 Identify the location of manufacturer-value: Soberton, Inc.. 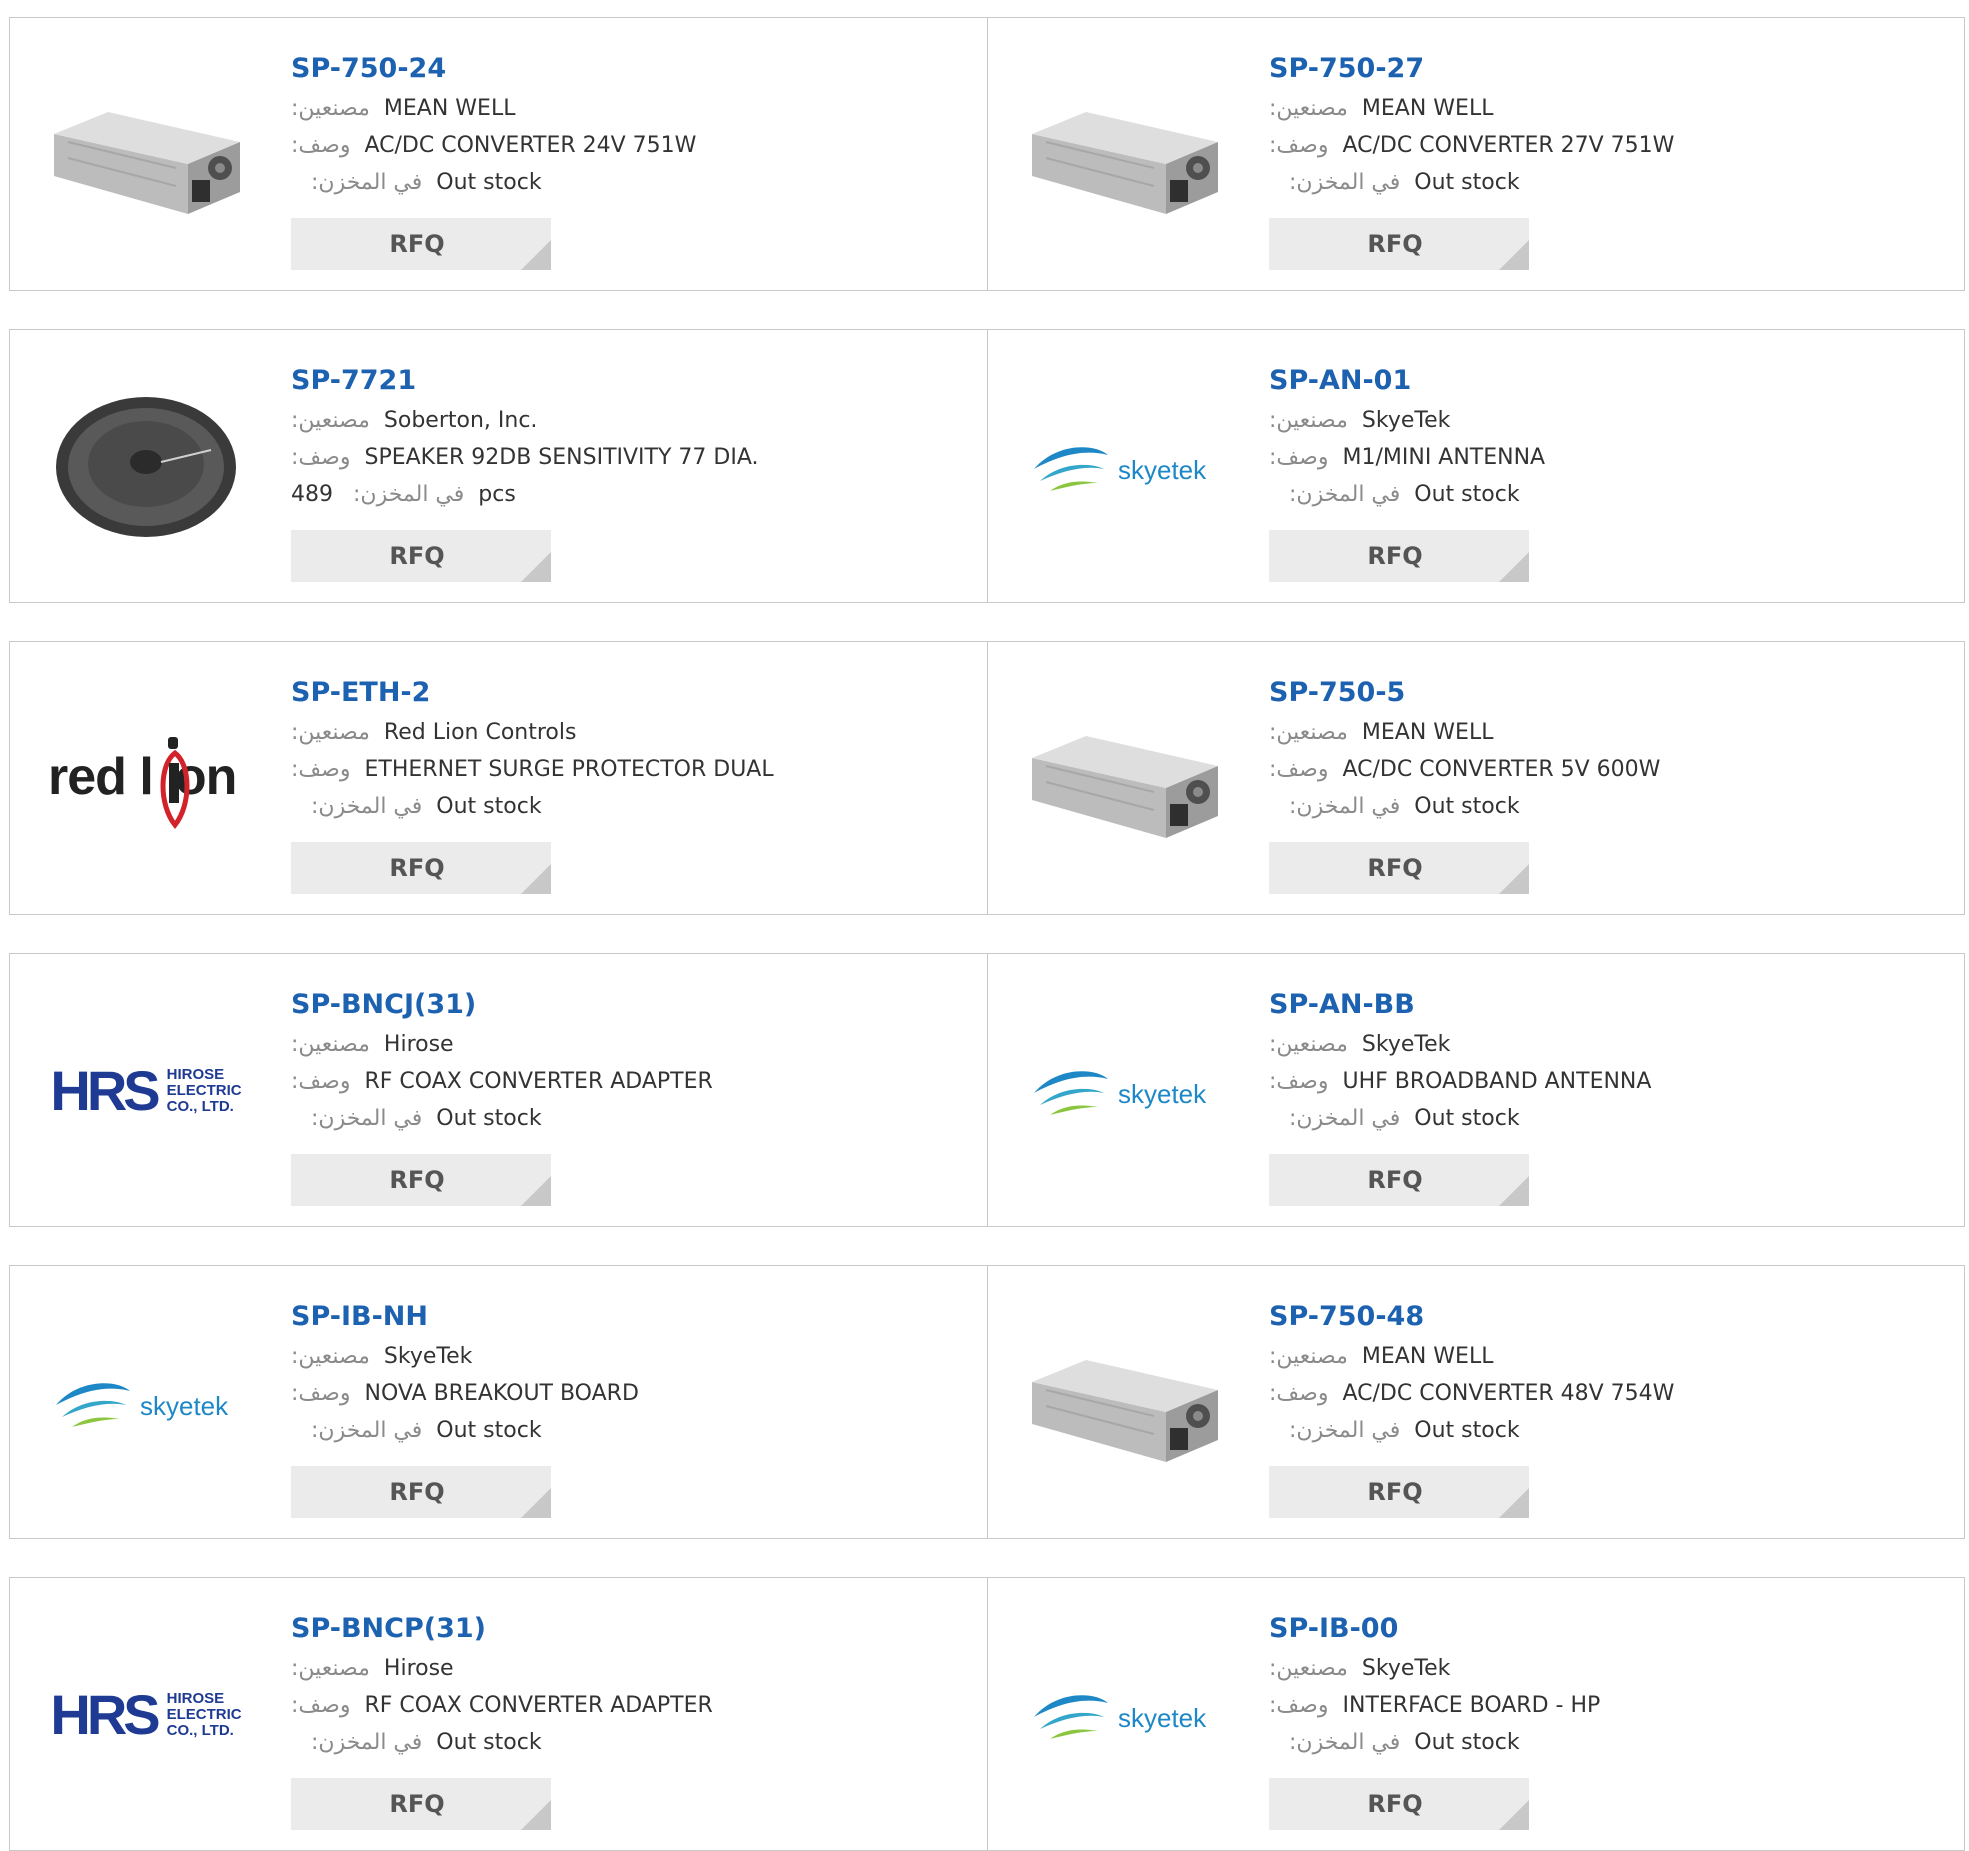
(460, 420).